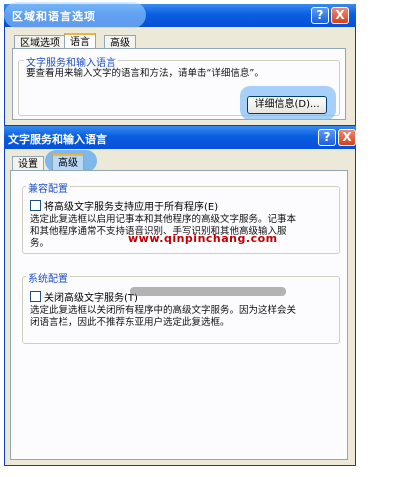 The width and height of the screenshot is (400, 477). Describe the element at coordinates (35, 205) in the screenshot. I see `apply-advanced-services-checkbox` at that location.